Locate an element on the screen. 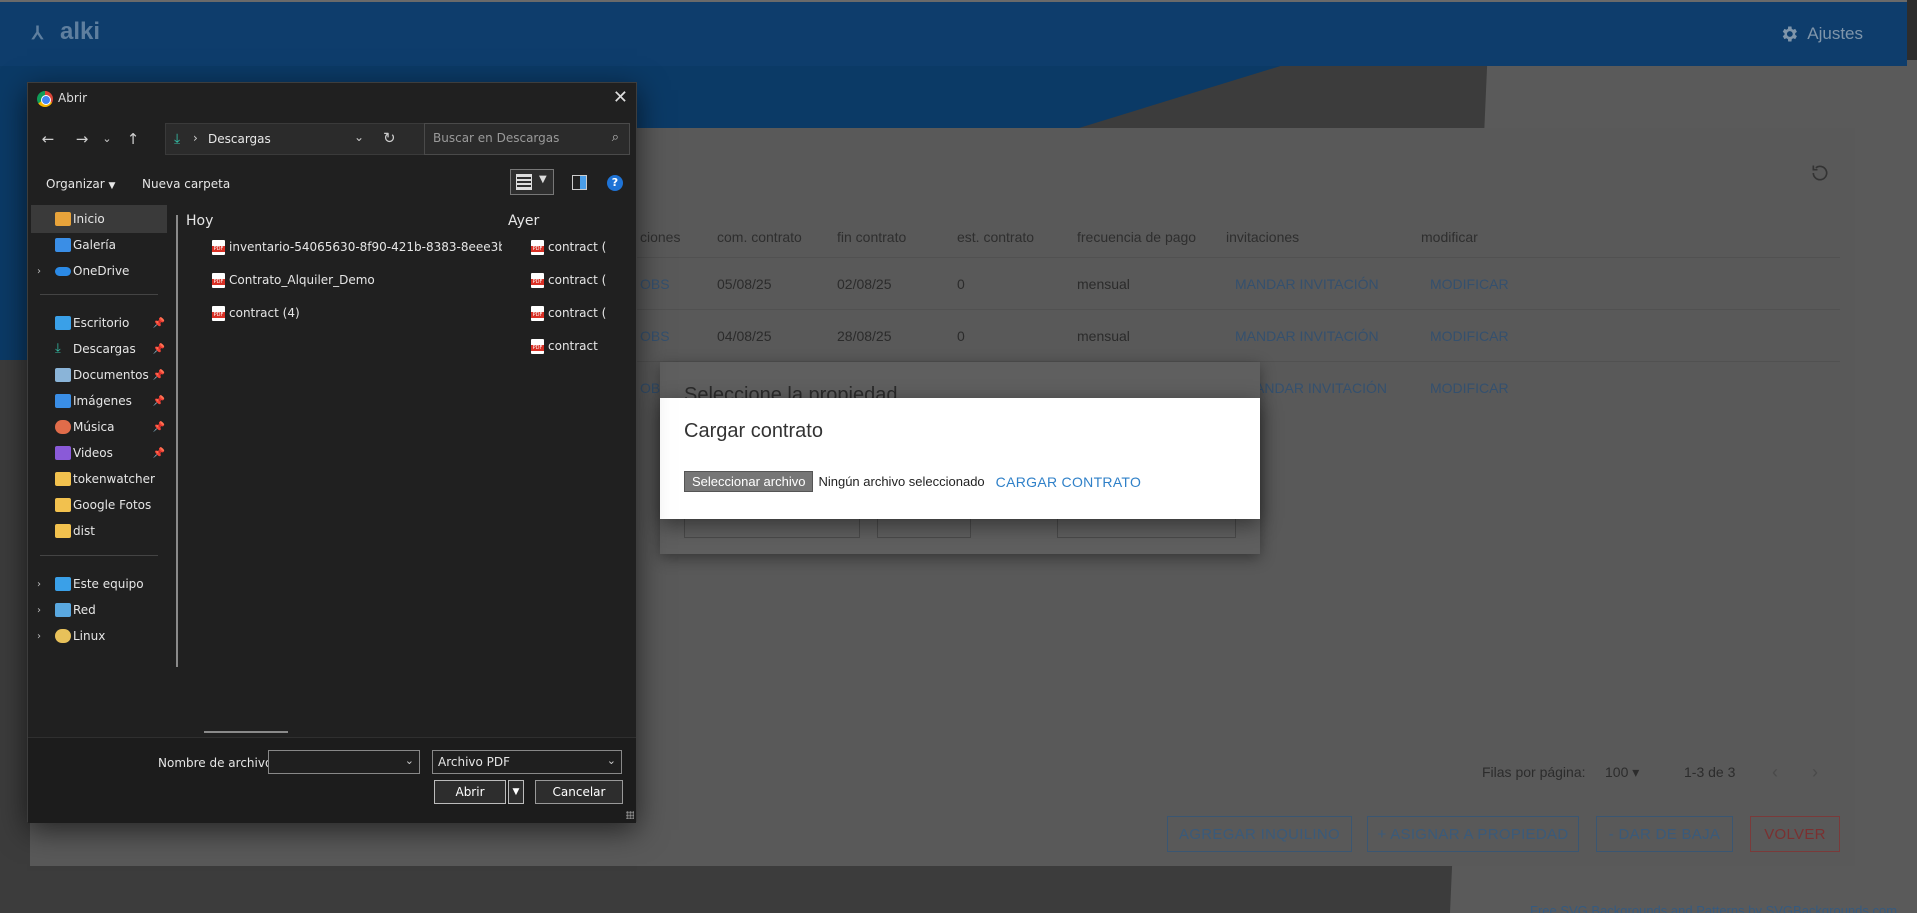  video-icon is located at coordinates (63, 453).